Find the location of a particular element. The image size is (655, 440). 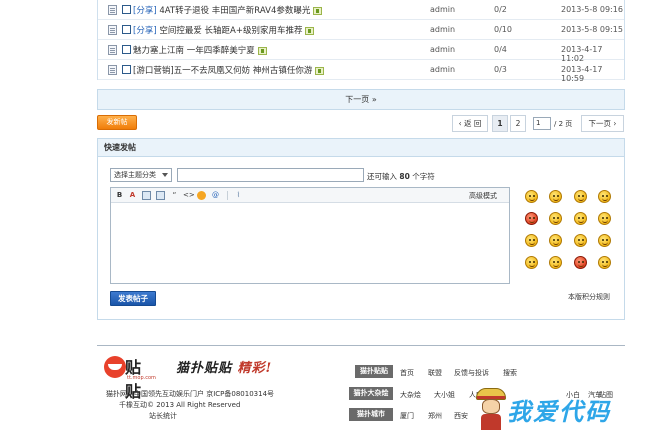

footer-link: 大小姐 is located at coordinates (444, 395).